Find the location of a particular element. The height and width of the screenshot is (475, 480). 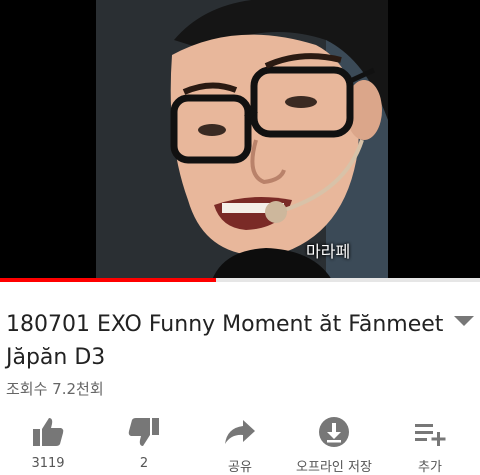

add-to-playlist-button: 추가 is located at coordinates (430, 445).